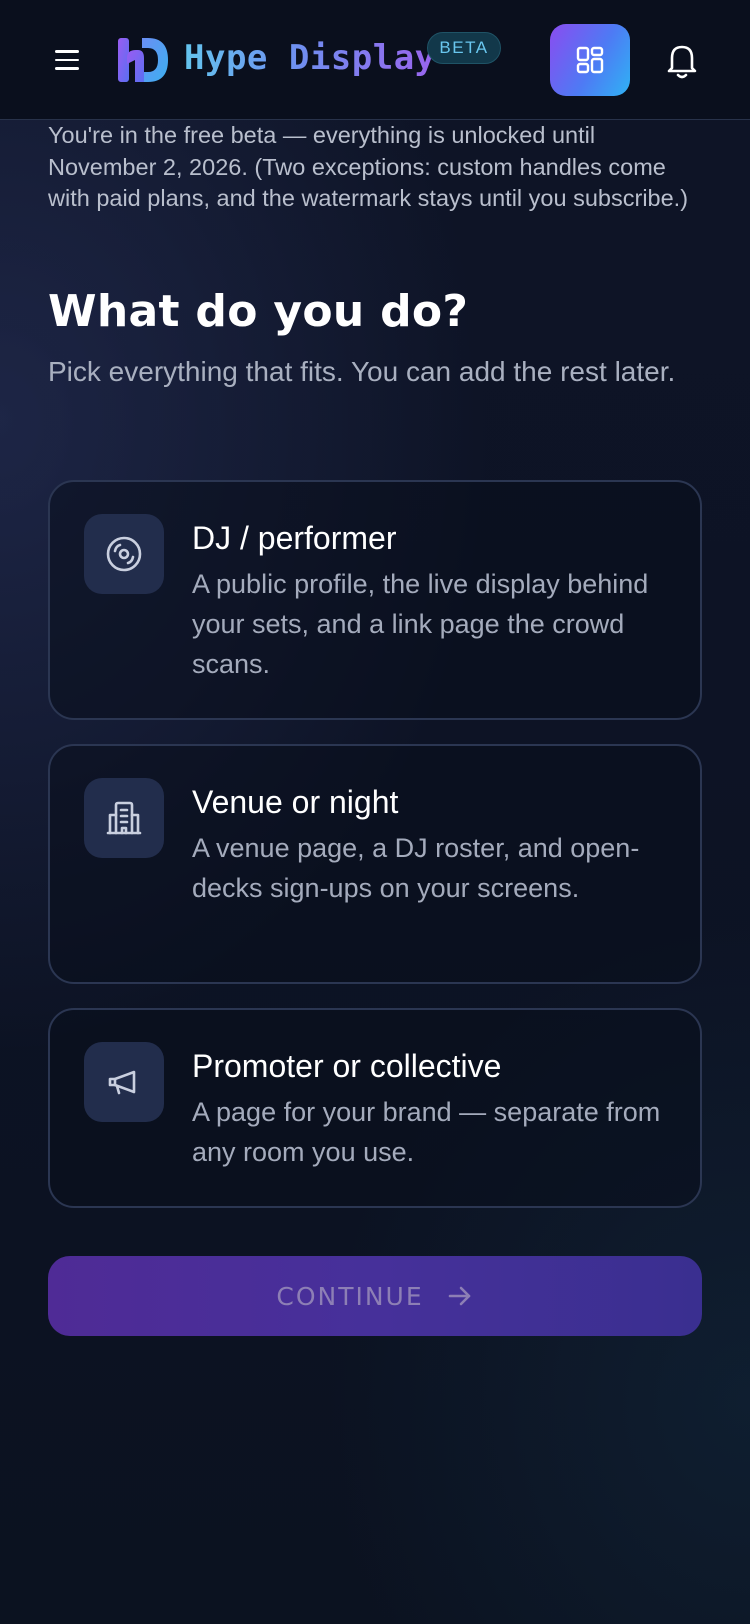  What do you see at coordinates (258, 311) in the screenshot?
I see `page-title: What do you do?` at bounding box center [258, 311].